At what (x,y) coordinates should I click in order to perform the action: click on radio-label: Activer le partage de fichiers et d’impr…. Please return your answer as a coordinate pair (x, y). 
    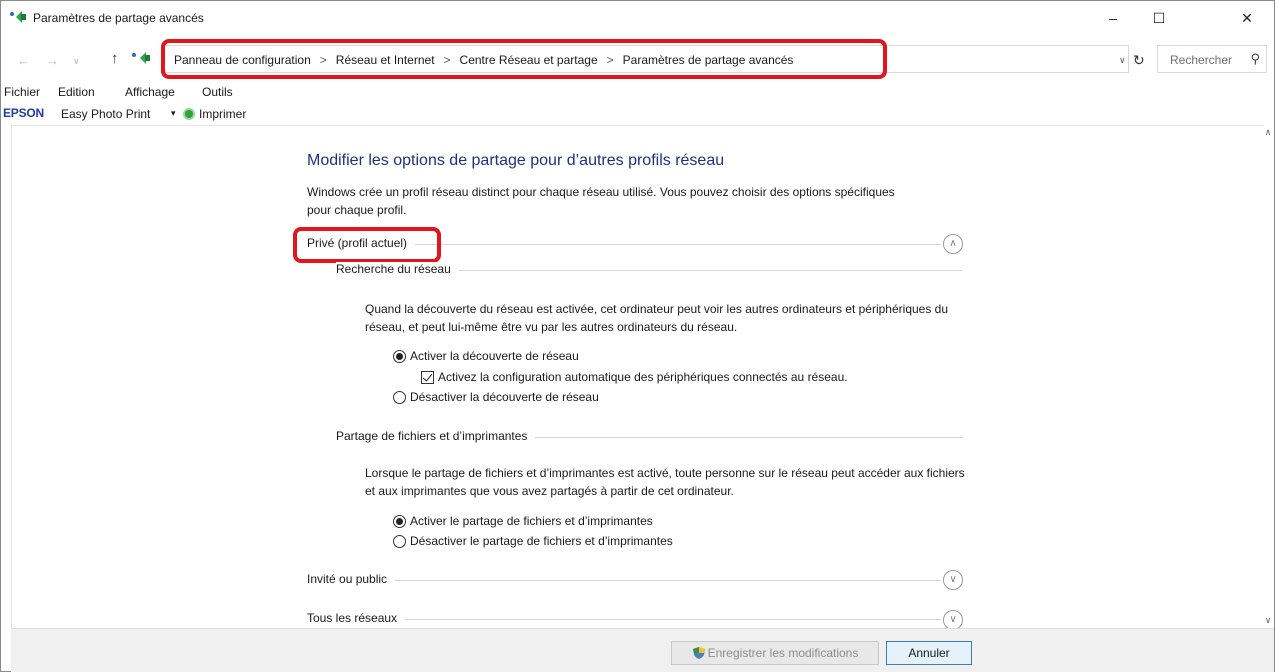
    Looking at the image, I should click on (531, 521).